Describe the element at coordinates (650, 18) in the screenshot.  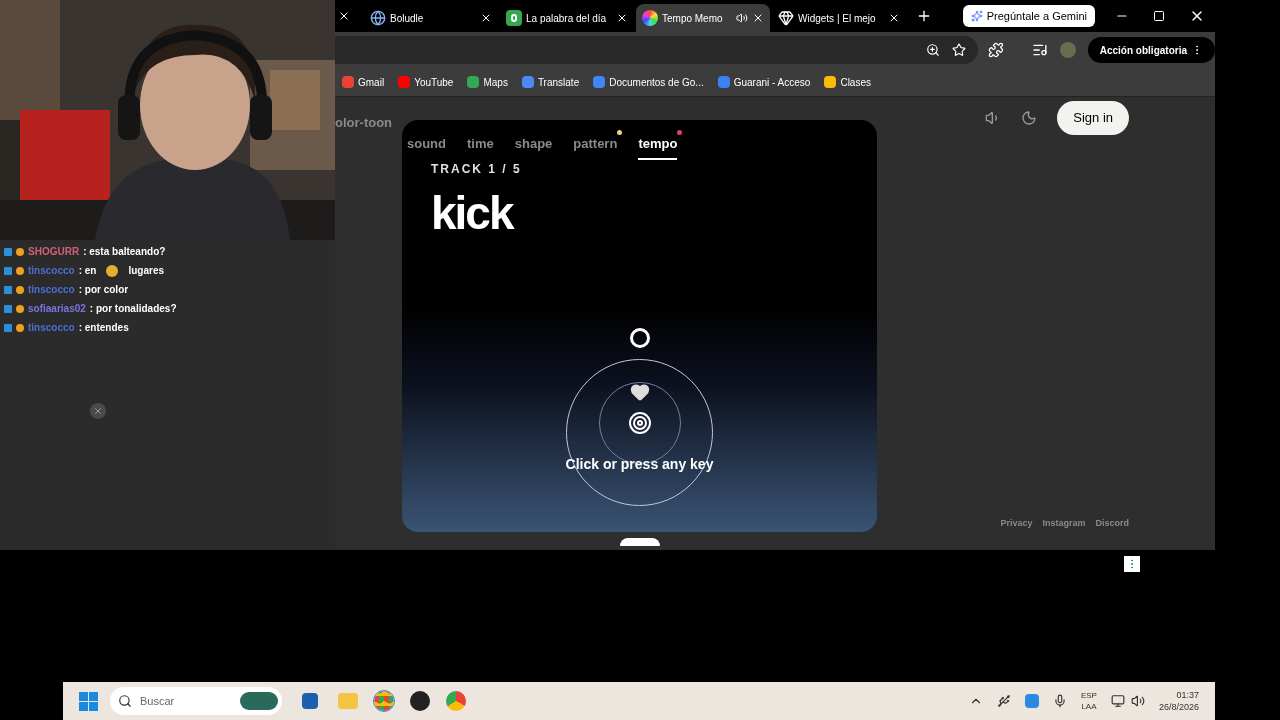
I see `color-wheel-icon` at that location.